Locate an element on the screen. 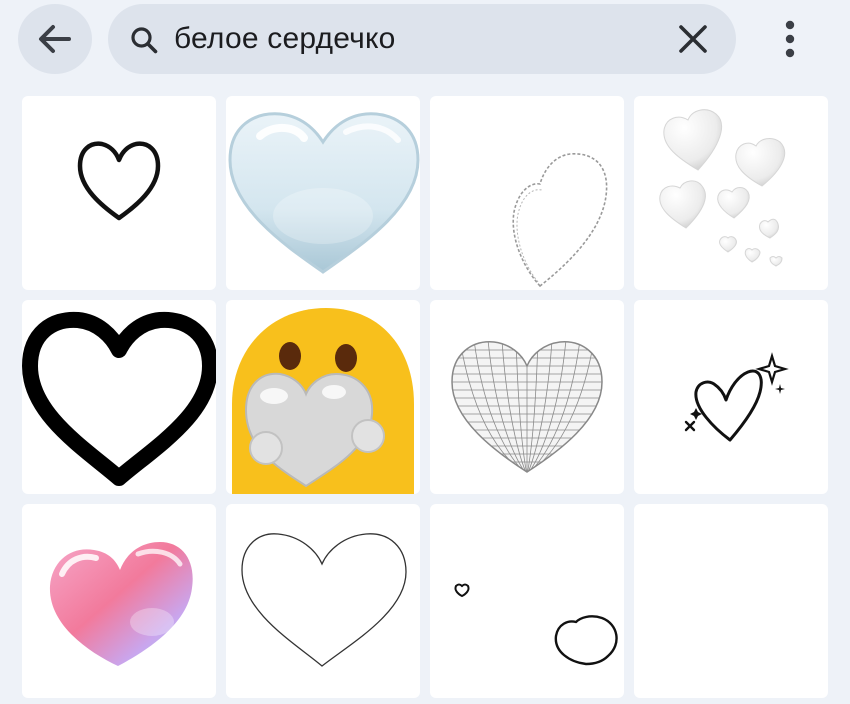  more-vertical-icon is located at coordinates (790, 40).